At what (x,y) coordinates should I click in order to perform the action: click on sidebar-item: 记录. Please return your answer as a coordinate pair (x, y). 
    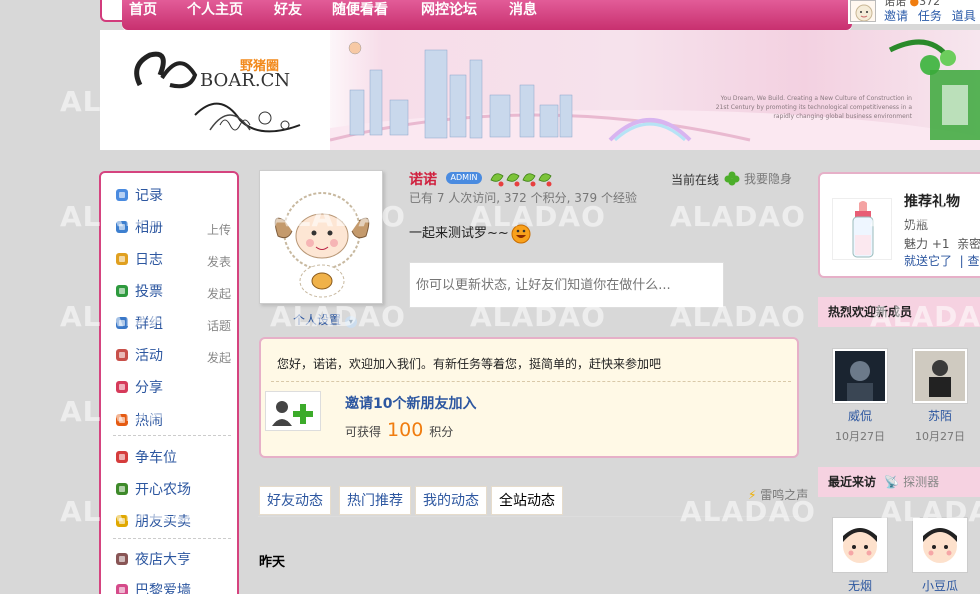
    Looking at the image, I should click on (172, 195).